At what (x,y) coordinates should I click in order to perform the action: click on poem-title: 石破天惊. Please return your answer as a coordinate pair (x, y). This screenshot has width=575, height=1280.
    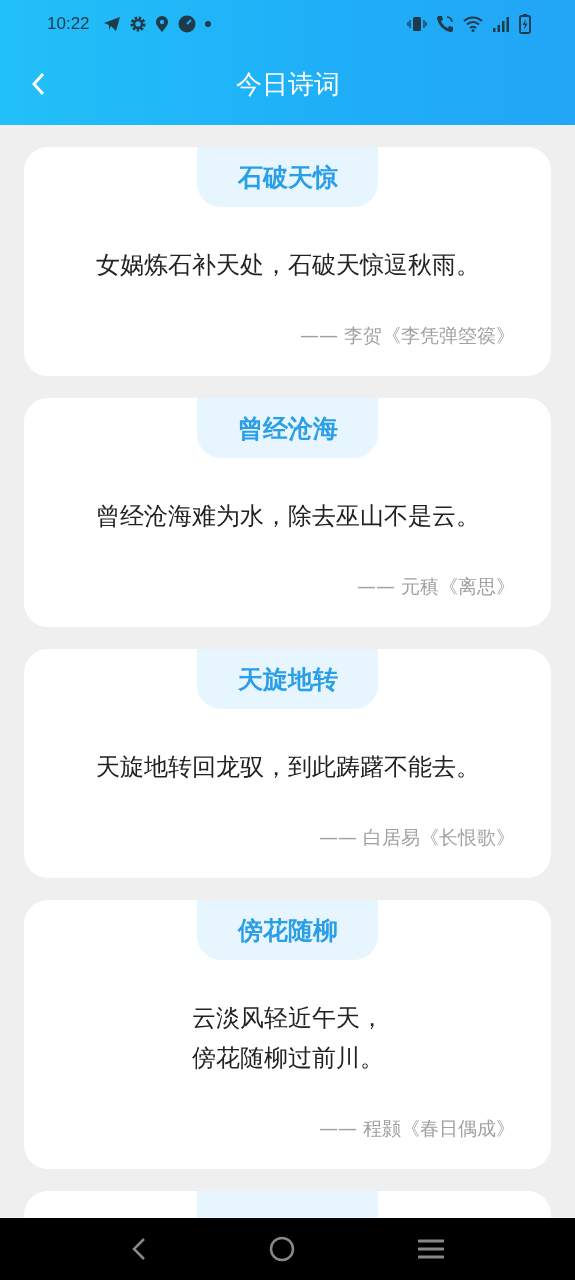
    Looking at the image, I should click on (287, 177).